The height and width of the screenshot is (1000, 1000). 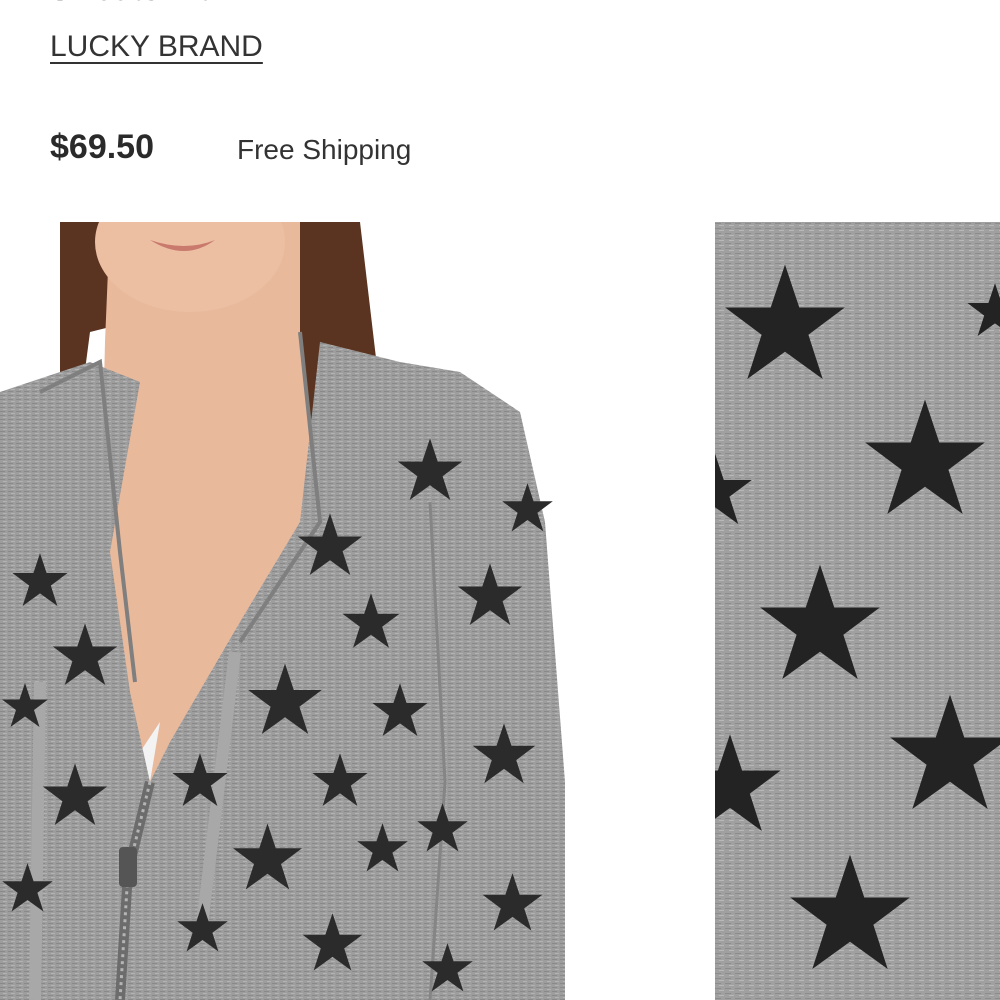 What do you see at coordinates (324, 149) in the screenshot?
I see `shipping-label: Free Shipping` at bounding box center [324, 149].